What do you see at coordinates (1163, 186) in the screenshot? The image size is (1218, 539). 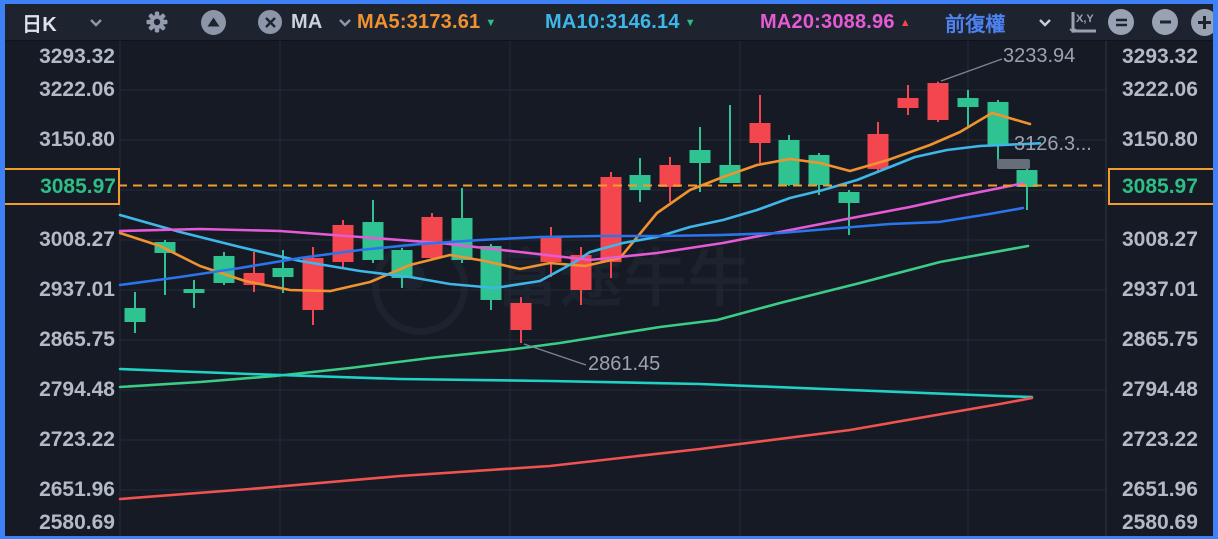 I see `current-price-tag-right: 3085.97` at bounding box center [1163, 186].